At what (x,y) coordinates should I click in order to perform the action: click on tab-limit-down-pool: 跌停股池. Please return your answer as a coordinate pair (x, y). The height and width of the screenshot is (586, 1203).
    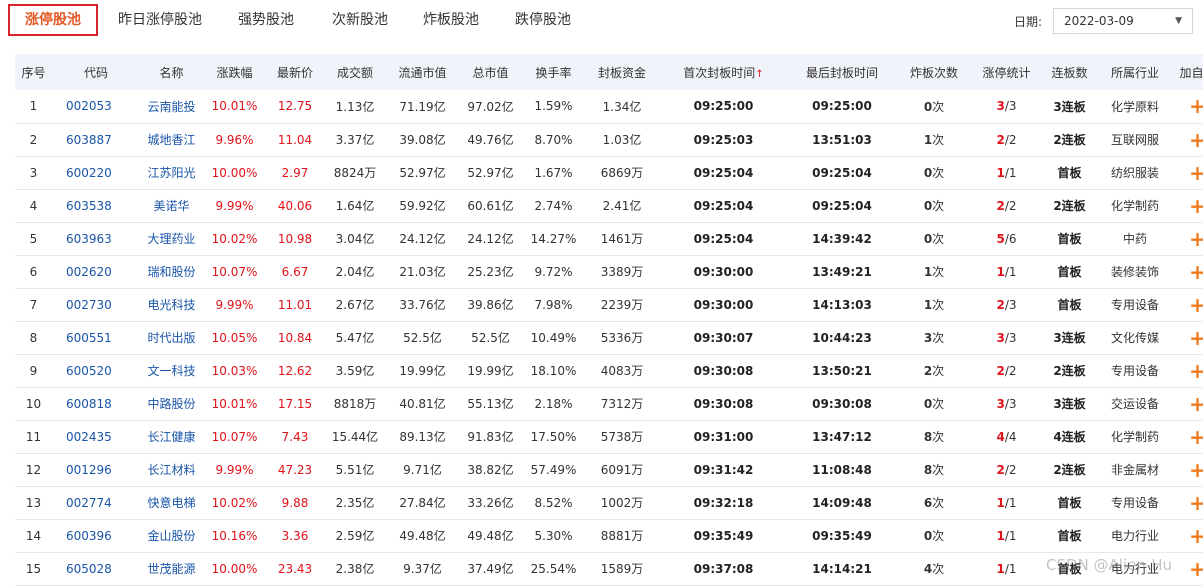
    Looking at the image, I should click on (543, 20).